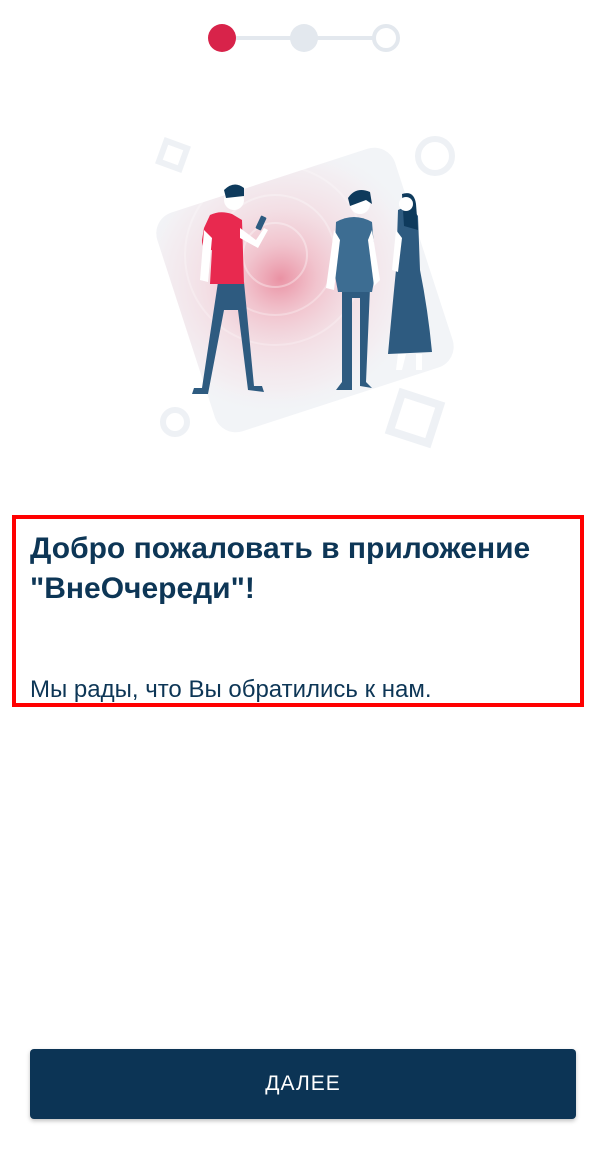 The width and height of the screenshot is (606, 1149). I want to click on next-button: ДАЛЕЕ, so click(303, 1084).